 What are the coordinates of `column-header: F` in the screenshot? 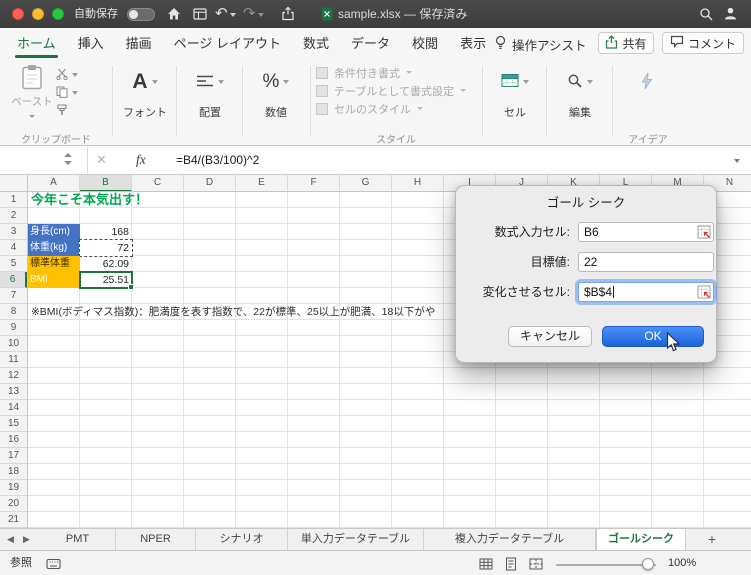 It's located at (314, 183).